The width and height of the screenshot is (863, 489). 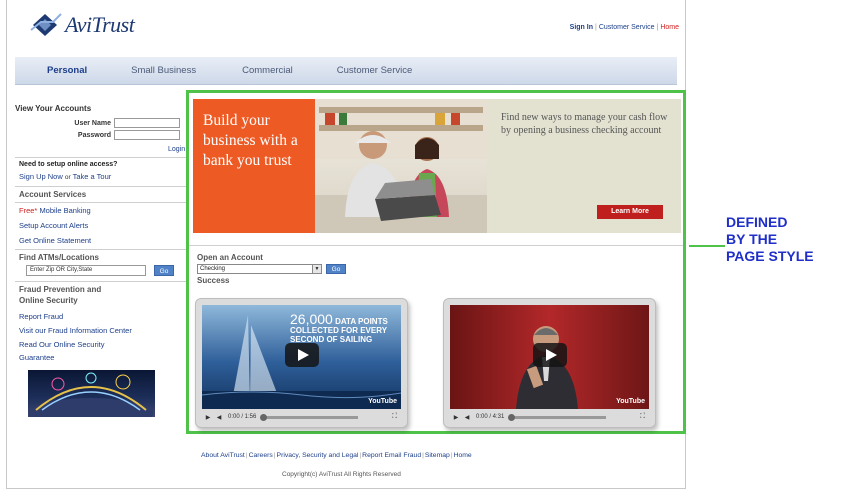 What do you see at coordinates (752, 239) in the screenshot?
I see `annotation-line-2: BY THE` at bounding box center [752, 239].